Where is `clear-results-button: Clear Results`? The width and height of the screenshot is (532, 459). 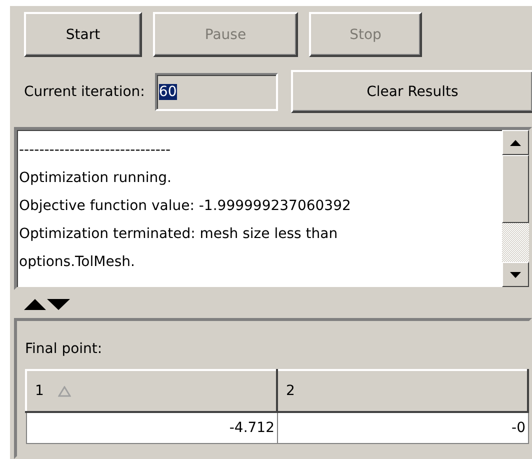
clear-results-button: Clear Results is located at coordinates (411, 91).